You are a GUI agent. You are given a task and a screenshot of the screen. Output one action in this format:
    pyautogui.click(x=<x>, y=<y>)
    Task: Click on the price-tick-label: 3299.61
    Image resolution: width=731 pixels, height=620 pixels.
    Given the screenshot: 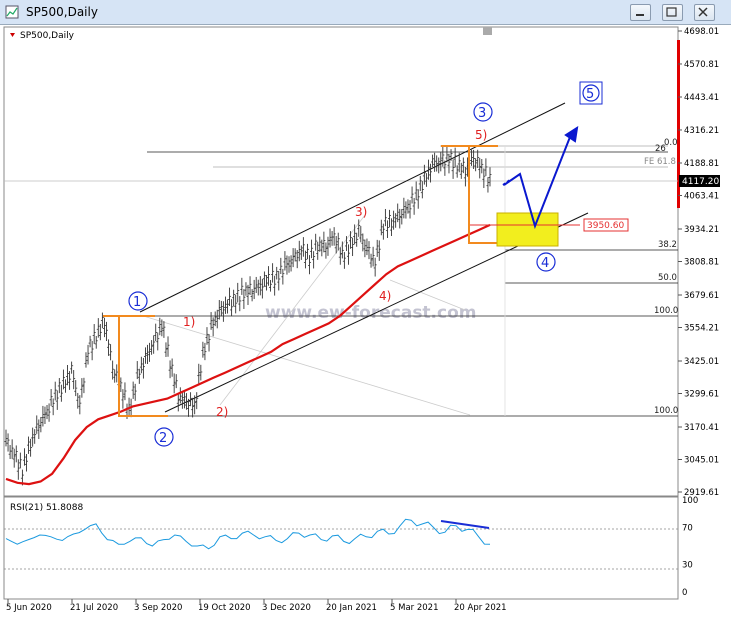 What is the action you would take?
    pyautogui.click(x=701, y=394)
    